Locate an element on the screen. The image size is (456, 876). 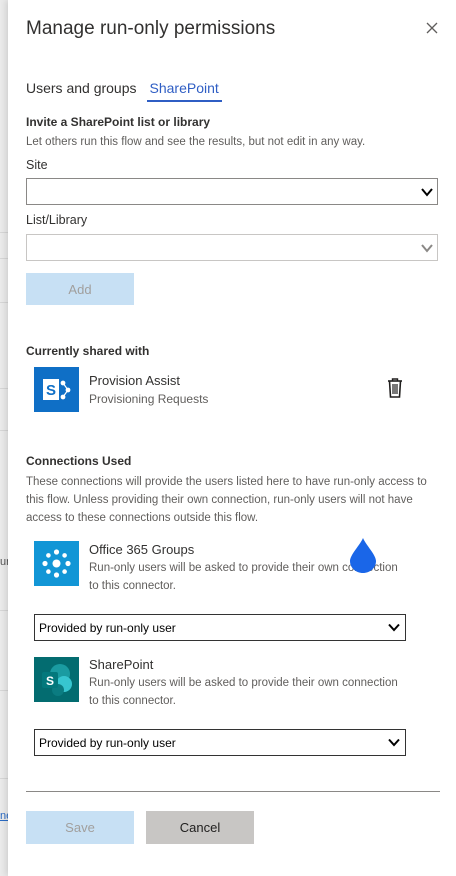
shared-item-title: Provision Assist is located at coordinates (135, 380).